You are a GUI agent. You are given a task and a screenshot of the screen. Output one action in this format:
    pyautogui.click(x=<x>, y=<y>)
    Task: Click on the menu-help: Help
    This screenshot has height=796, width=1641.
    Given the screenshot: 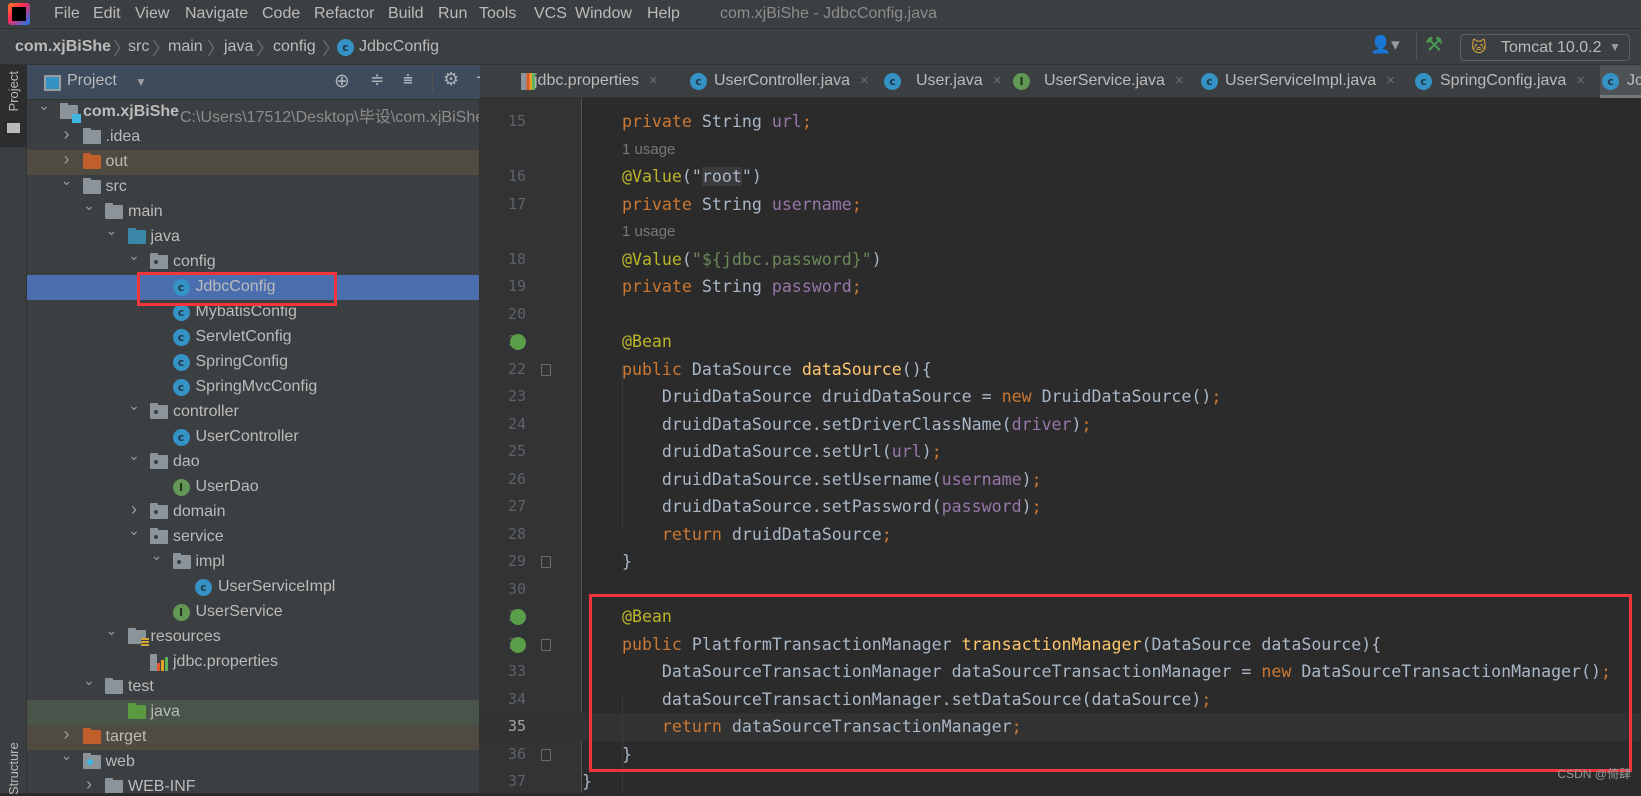 What is the action you would take?
    pyautogui.click(x=663, y=14)
    